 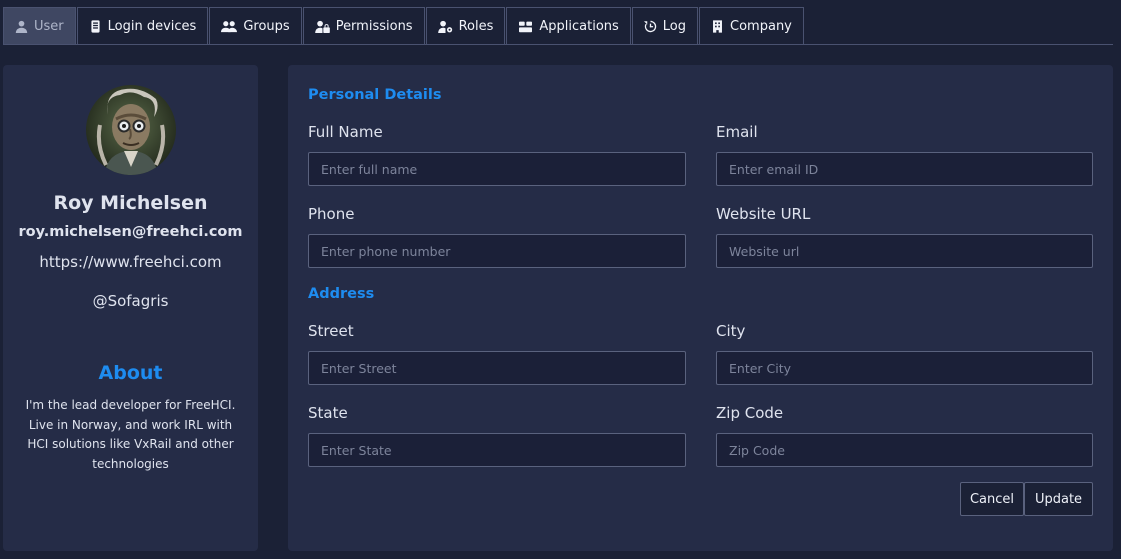 What do you see at coordinates (331, 331) in the screenshot?
I see `street-label: Street` at bounding box center [331, 331].